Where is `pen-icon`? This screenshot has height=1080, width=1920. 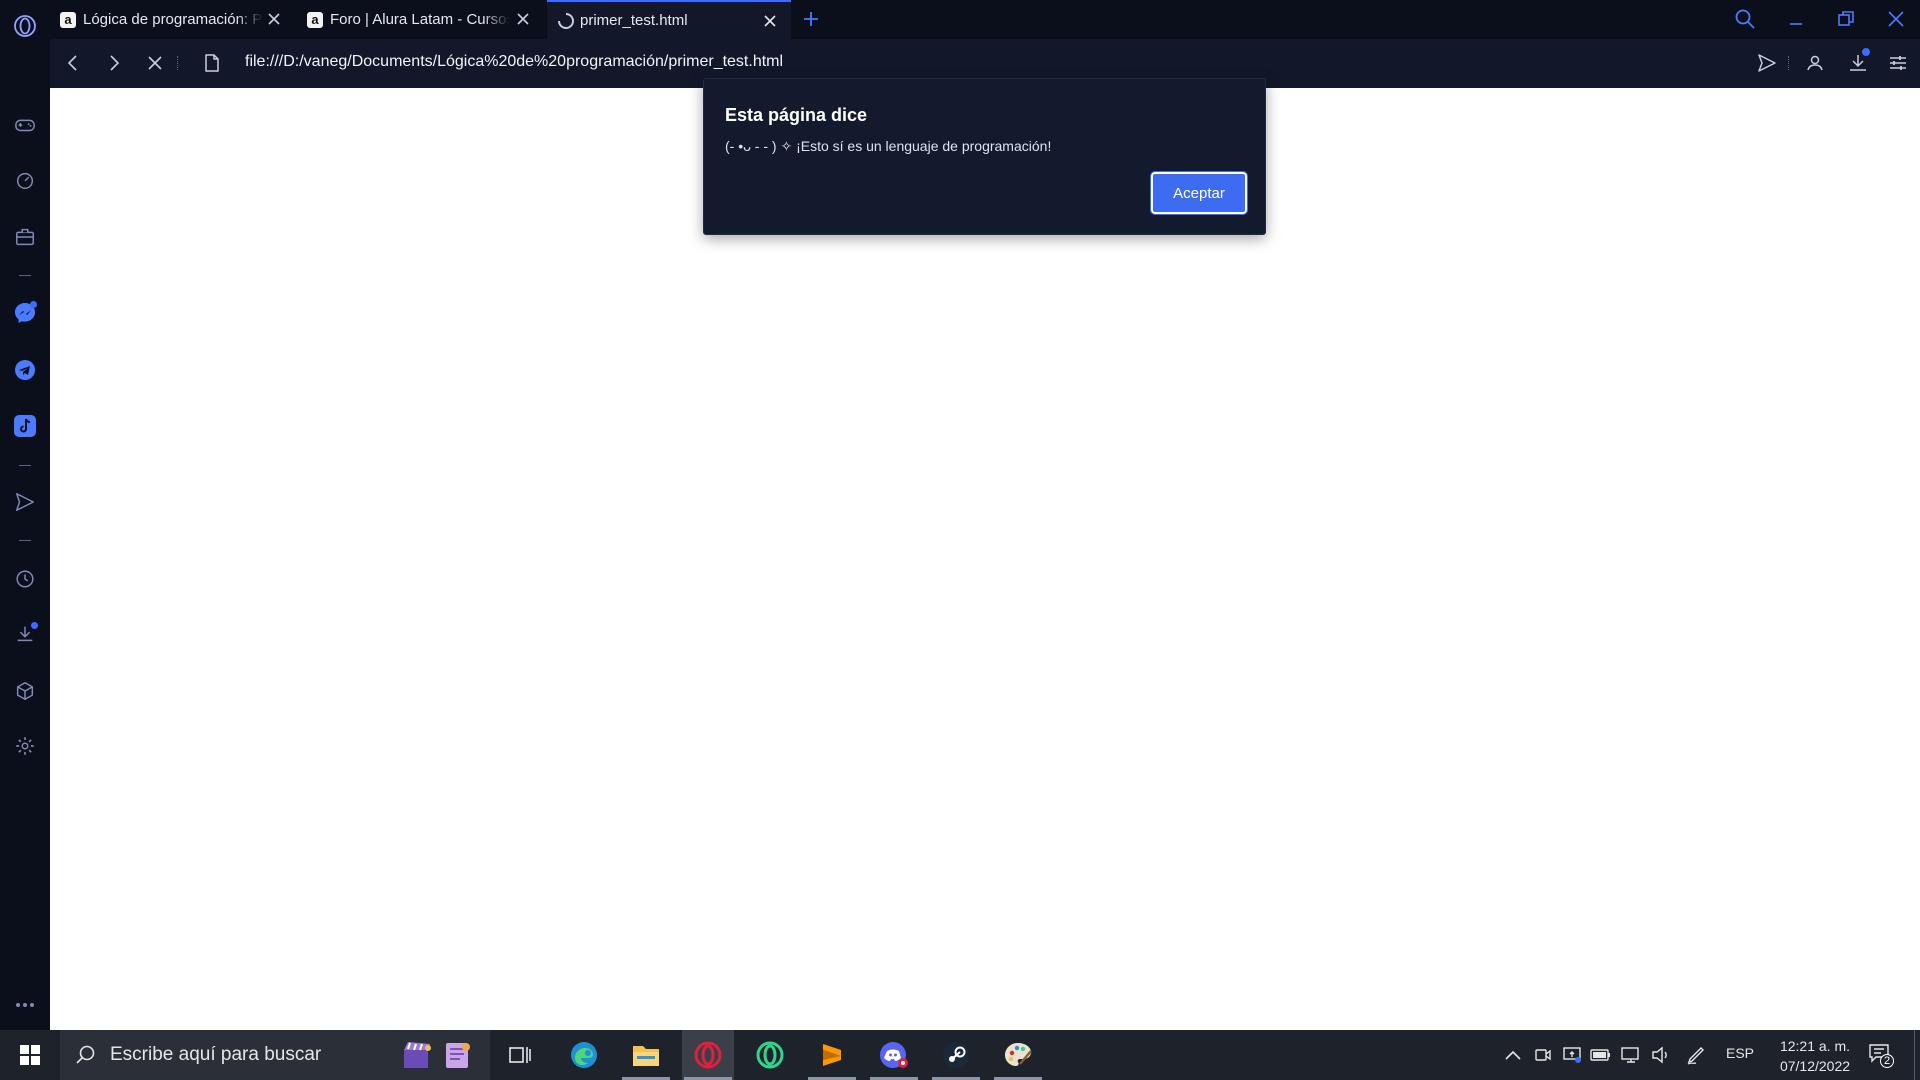
pen-icon is located at coordinates (1695, 1056).